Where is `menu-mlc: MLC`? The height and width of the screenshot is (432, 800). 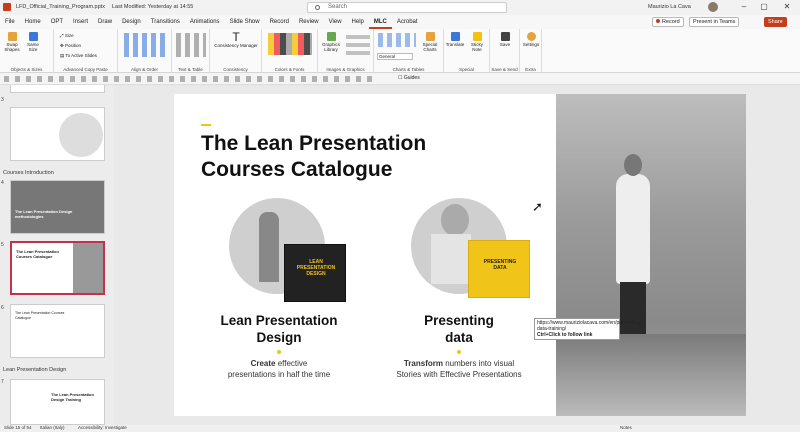 menu-mlc: MLC is located at coordinates (380, 22).